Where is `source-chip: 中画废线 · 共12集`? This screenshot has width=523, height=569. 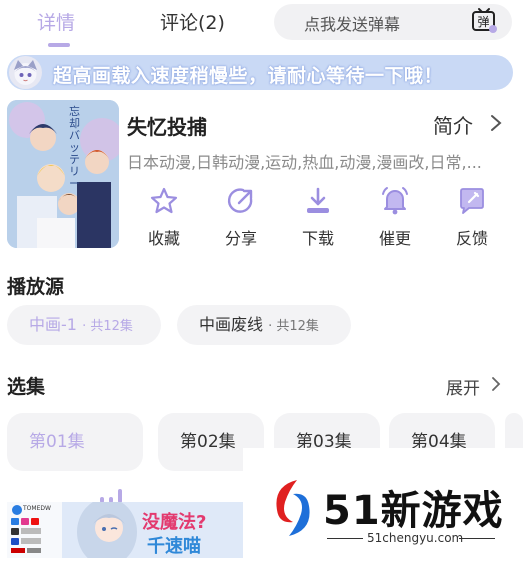
source-chip: 中画废线 · 共12集 is located at coordinates (264, 325).